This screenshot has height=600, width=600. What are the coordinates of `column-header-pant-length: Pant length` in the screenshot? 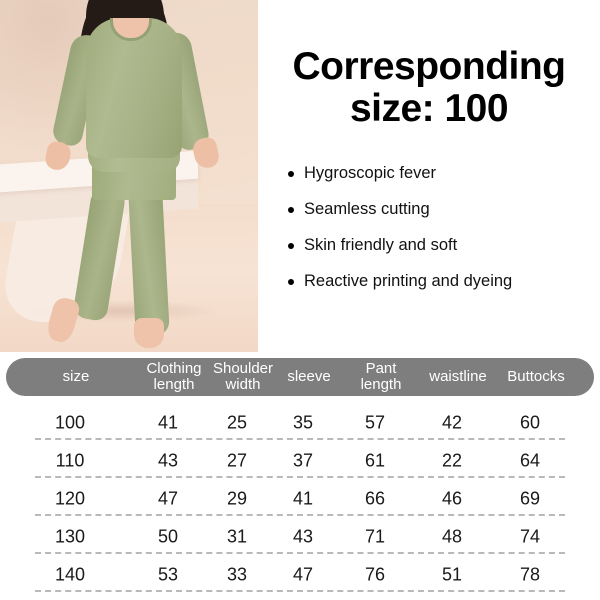 It's located at (381, 376).